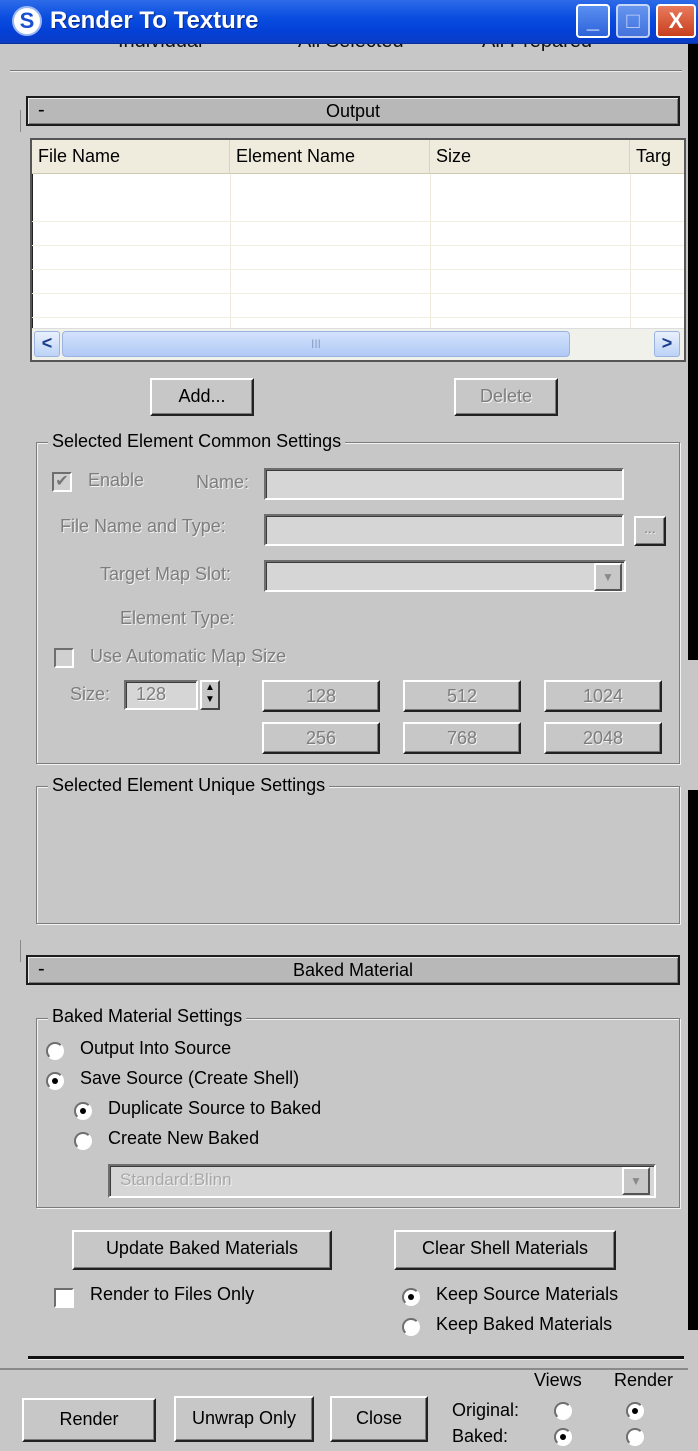  What do you see at coordinates (462, 696) in the screenshot?
I see `size-preset-512: 512` at bounding box center [462, 696].